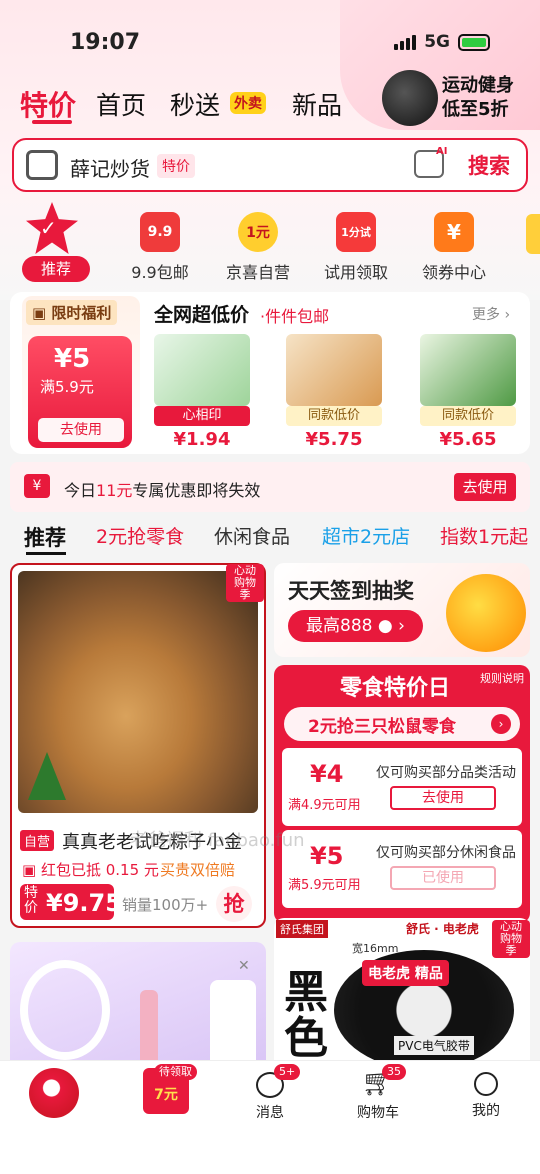  I want to click on category-trial: 1分试 试用领取, so click(356, 247).